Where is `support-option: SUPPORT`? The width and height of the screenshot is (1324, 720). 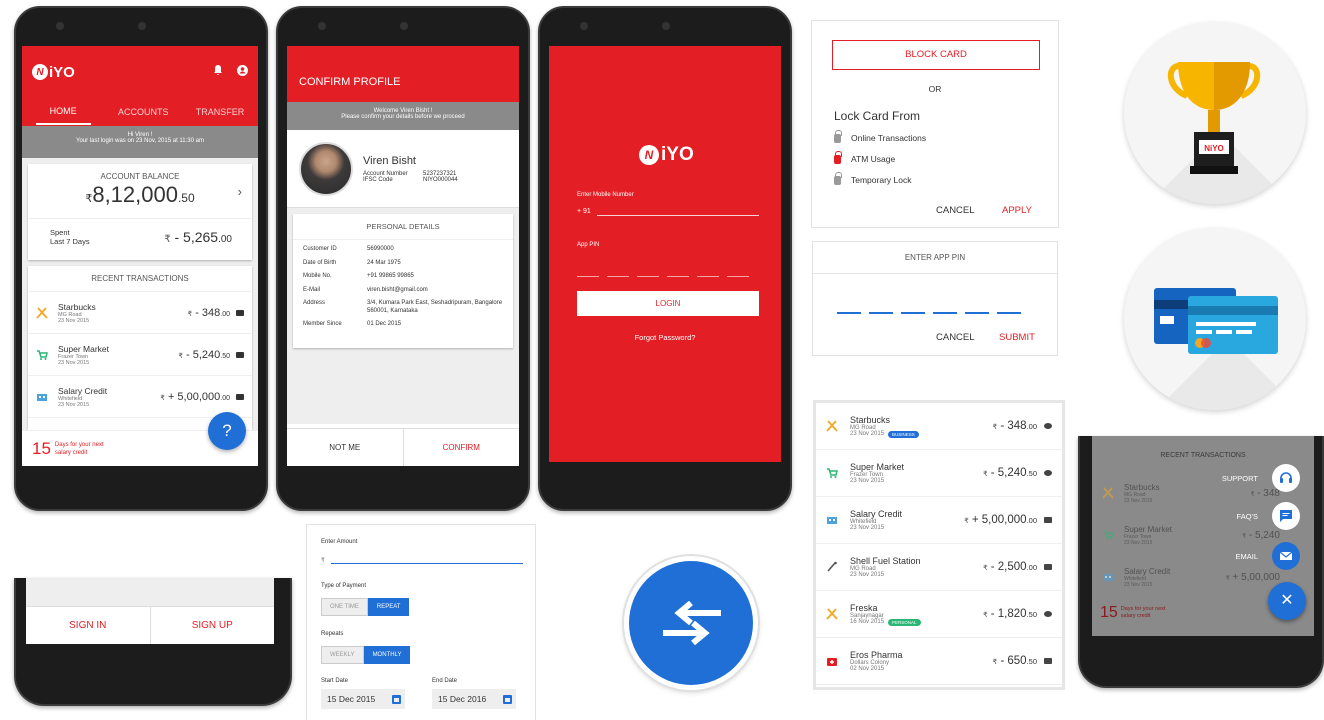
support-option: SUPPORT is located at coordinates (1261, 478).